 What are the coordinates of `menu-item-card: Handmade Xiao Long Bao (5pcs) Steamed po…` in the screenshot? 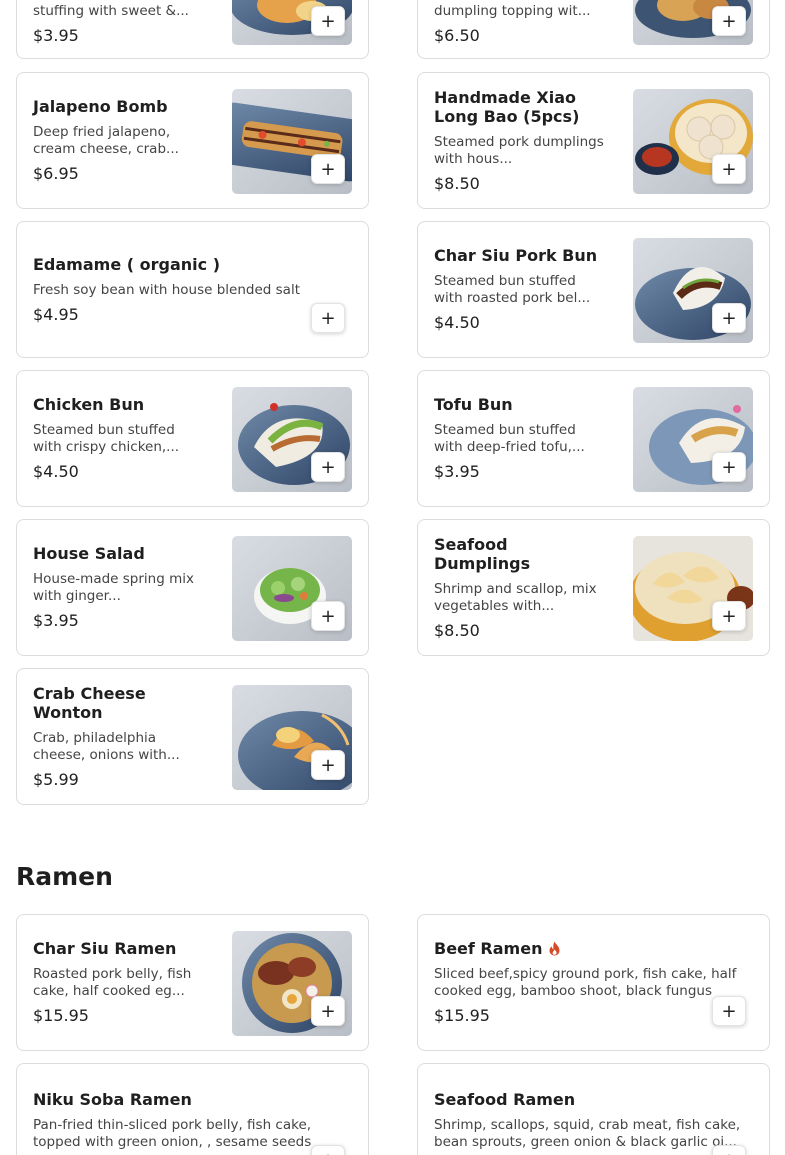 It's located at (593, 140).